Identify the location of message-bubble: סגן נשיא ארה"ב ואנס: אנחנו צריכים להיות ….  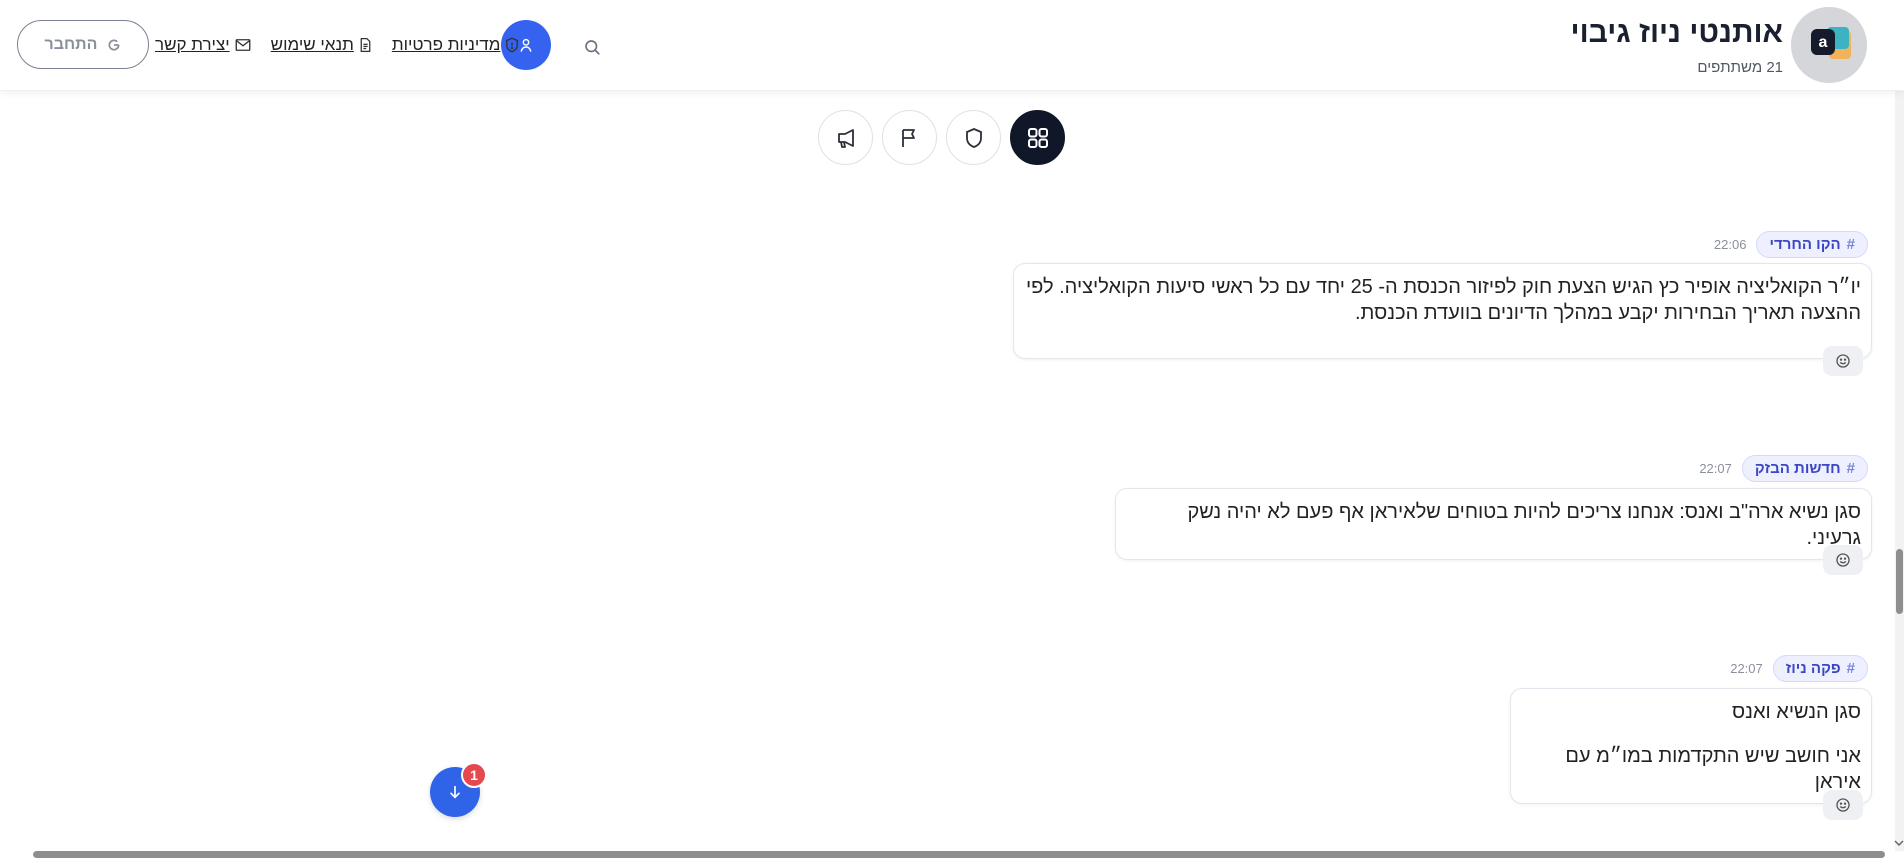
(1493, 524).